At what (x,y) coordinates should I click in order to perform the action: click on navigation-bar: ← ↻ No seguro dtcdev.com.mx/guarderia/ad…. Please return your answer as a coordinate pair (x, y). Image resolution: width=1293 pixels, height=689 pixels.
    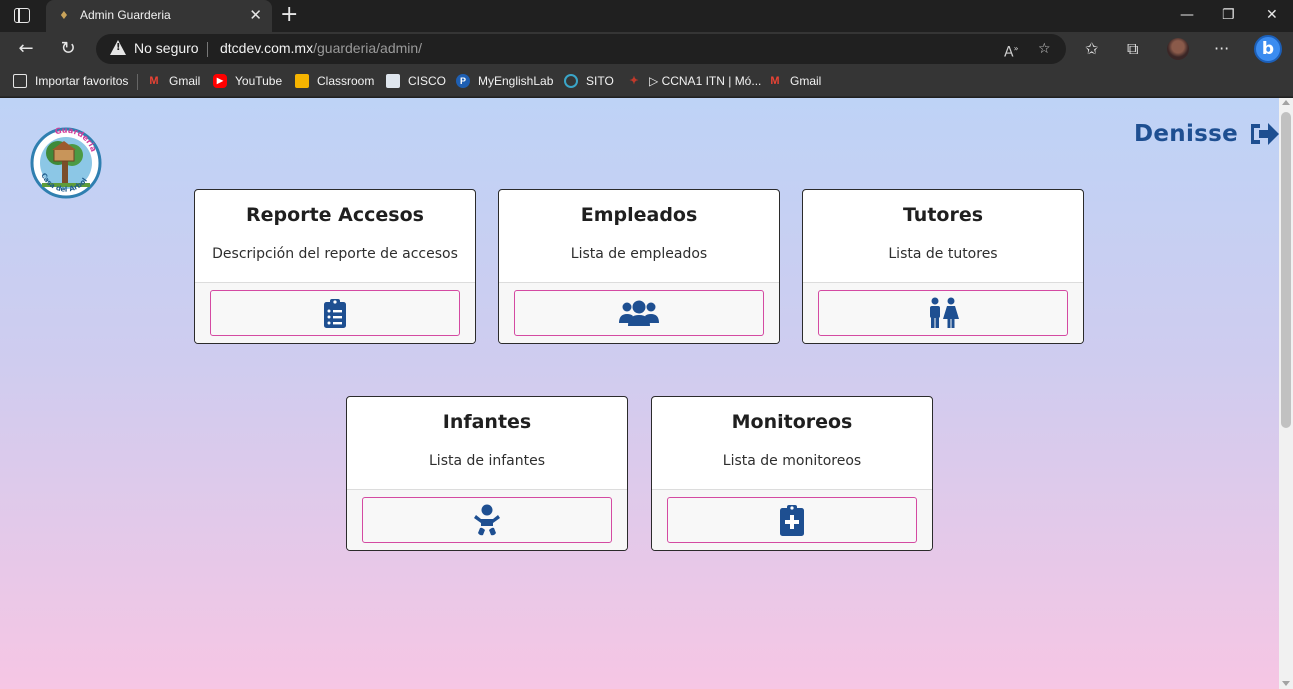
    Looking at the image, I should click on (646, 49).